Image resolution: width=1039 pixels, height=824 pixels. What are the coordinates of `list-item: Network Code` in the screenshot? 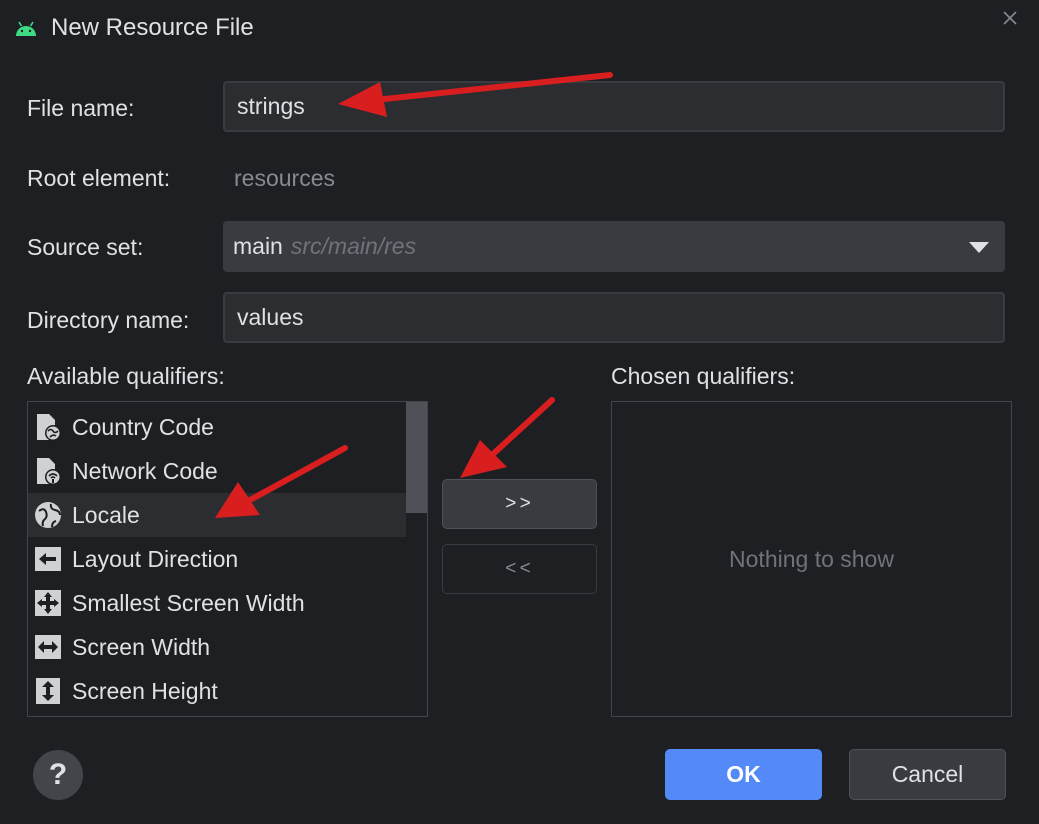 It's located at (217, 471).